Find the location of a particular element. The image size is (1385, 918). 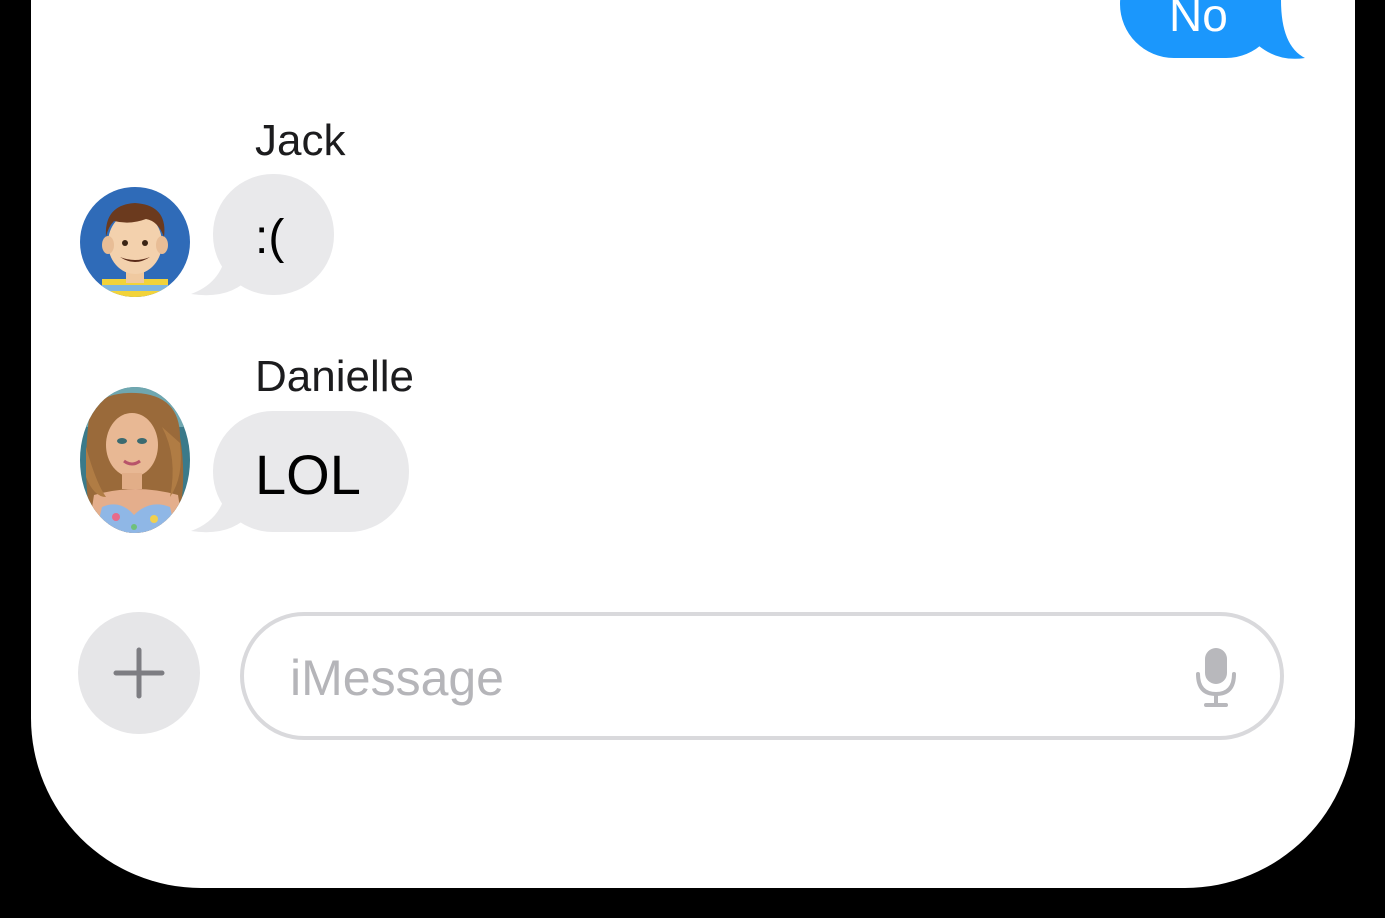

incoming-message-text-danielle: LOL is located at coordinates (308, 474).